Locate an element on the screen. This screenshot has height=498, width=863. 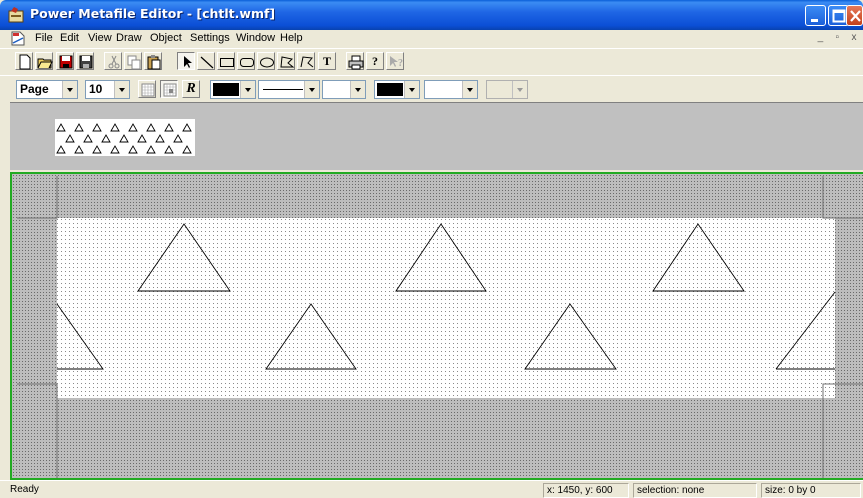
rotate-icon: R is located at coordinates (191, 88).